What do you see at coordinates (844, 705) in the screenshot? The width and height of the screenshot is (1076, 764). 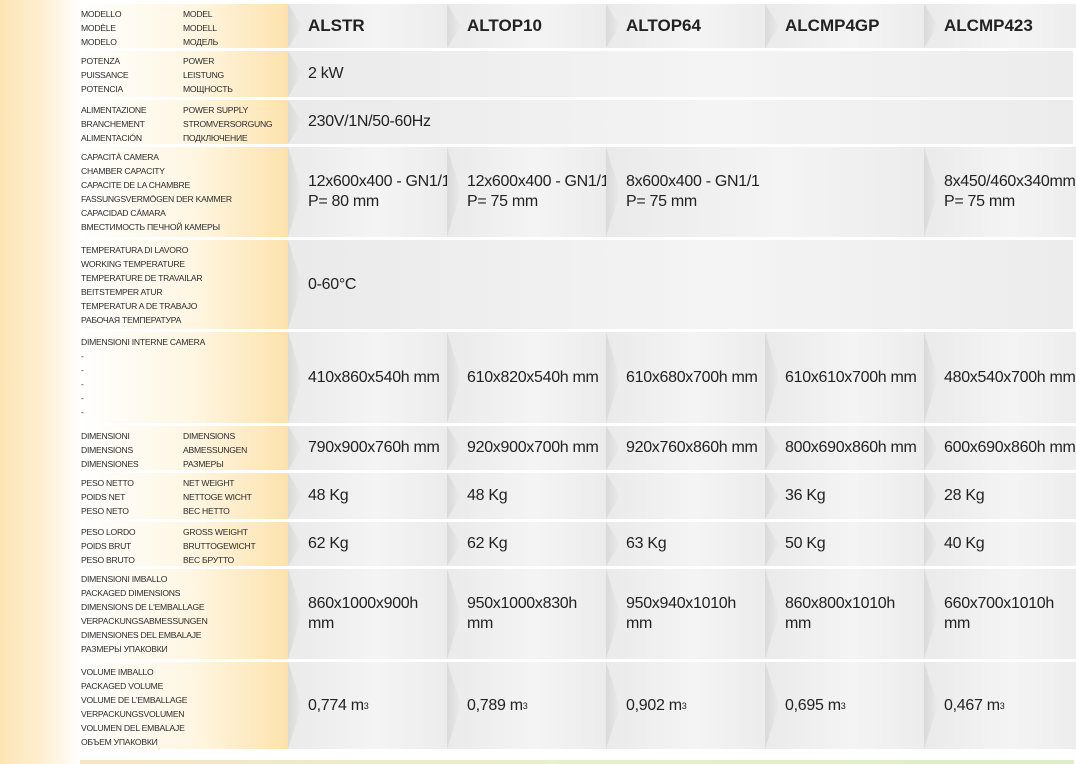 I see `volume-value: 0,695 m3` at bounding box center [844, 705].